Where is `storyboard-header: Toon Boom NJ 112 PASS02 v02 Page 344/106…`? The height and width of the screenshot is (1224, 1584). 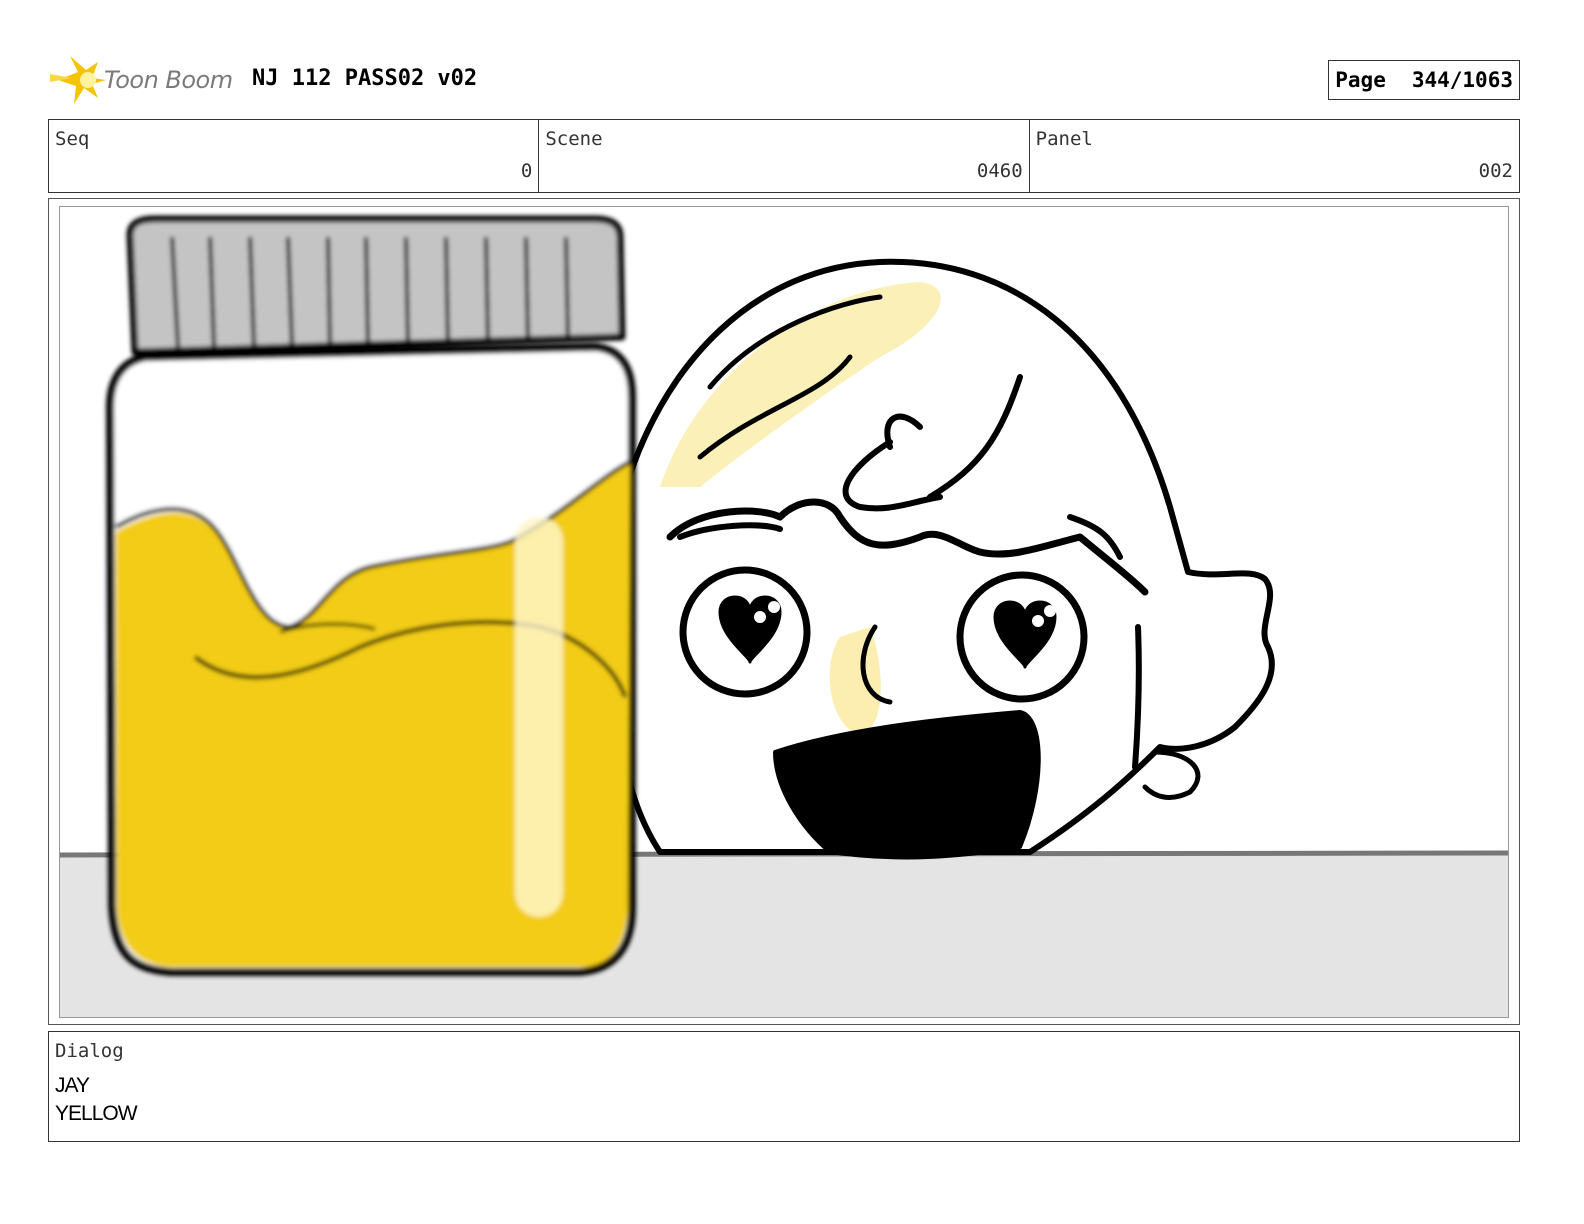 storyboard-header: Toon Boom NJ 112 PASS02 v02 Page 344/106… is located at coordinates (784, 80).